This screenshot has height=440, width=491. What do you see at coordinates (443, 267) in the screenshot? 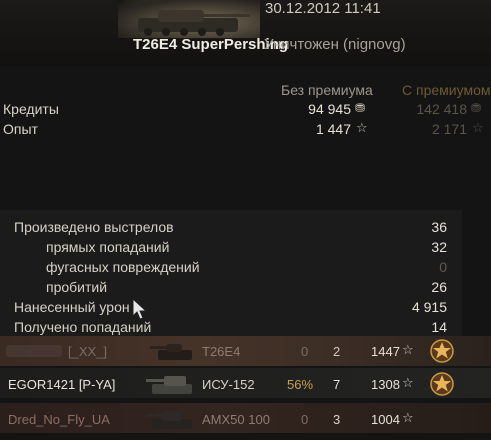
I see `stat-value: 0` at bounding box center [443, 267].